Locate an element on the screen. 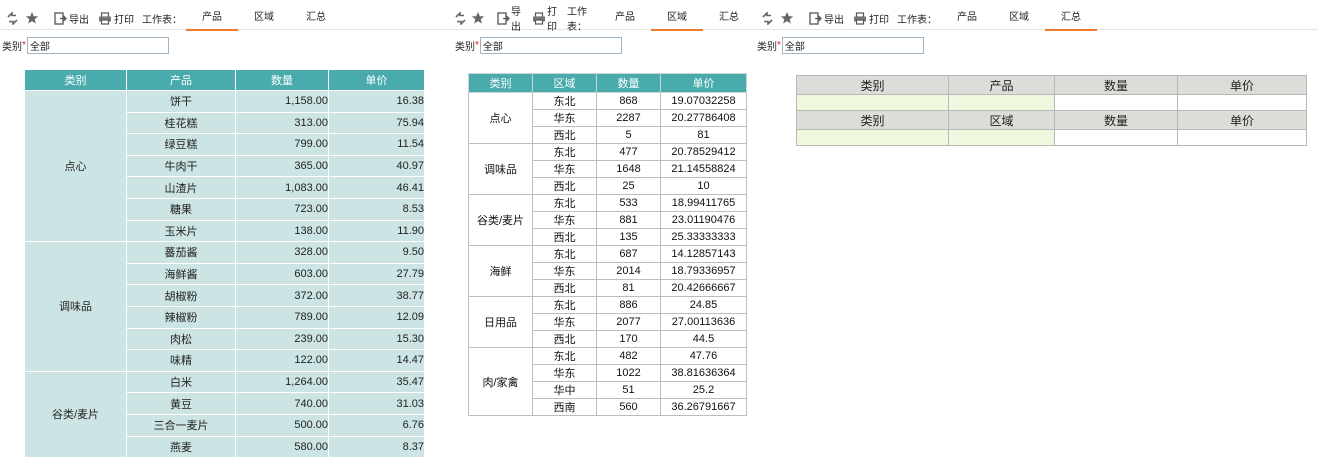 The height and width of the screenshot is (464, 1318). header-price: 单价 is located at coordinates (1242, 85).